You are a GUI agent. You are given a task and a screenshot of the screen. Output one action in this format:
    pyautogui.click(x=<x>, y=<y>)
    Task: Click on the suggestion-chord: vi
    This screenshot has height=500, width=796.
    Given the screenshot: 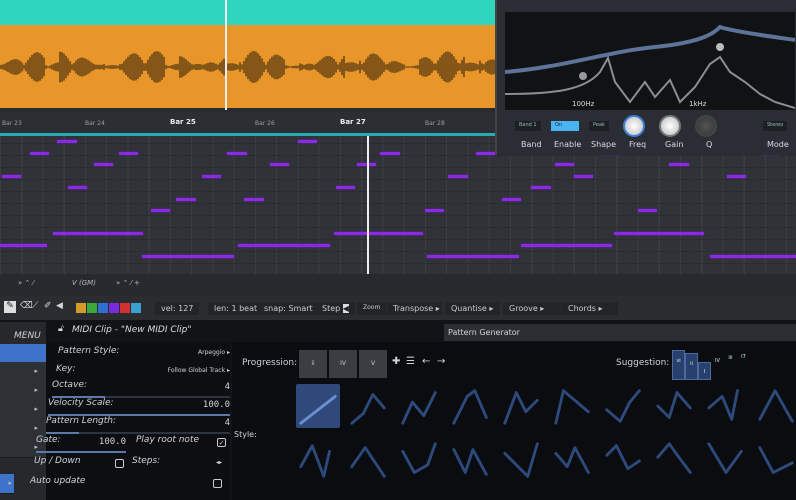 What is the action you would take?
    pyautogui.click(x=678, y=365)
    